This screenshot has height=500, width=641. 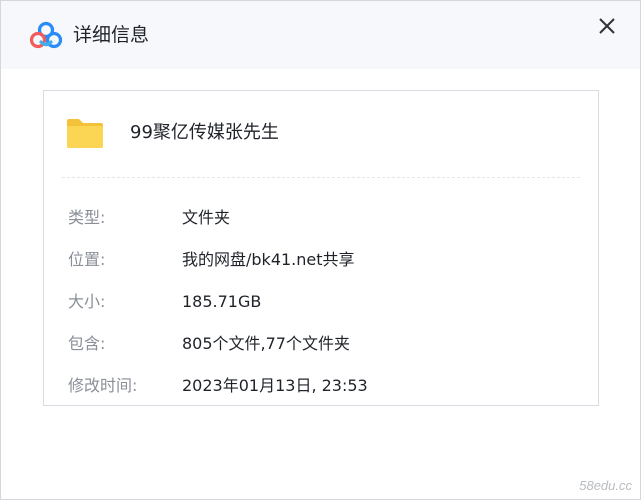 What do you see at coordinates (605, 485) in the screenshot?
I see `watermark: 58edu.cc` at bounding box center [605, 485].